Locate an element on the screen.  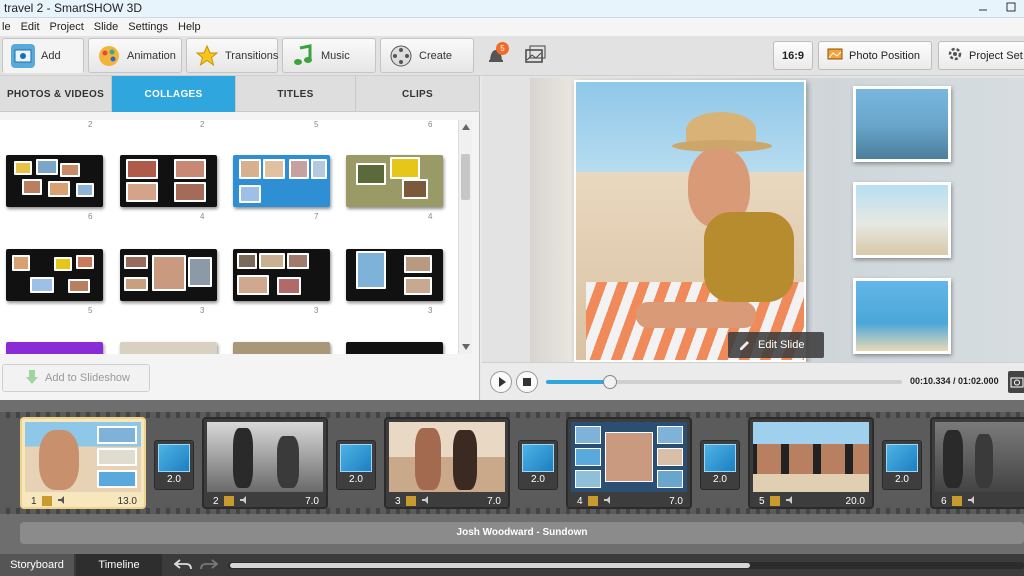
storyboard-slide: 1 13.0 is located at coordinates (83, 463).